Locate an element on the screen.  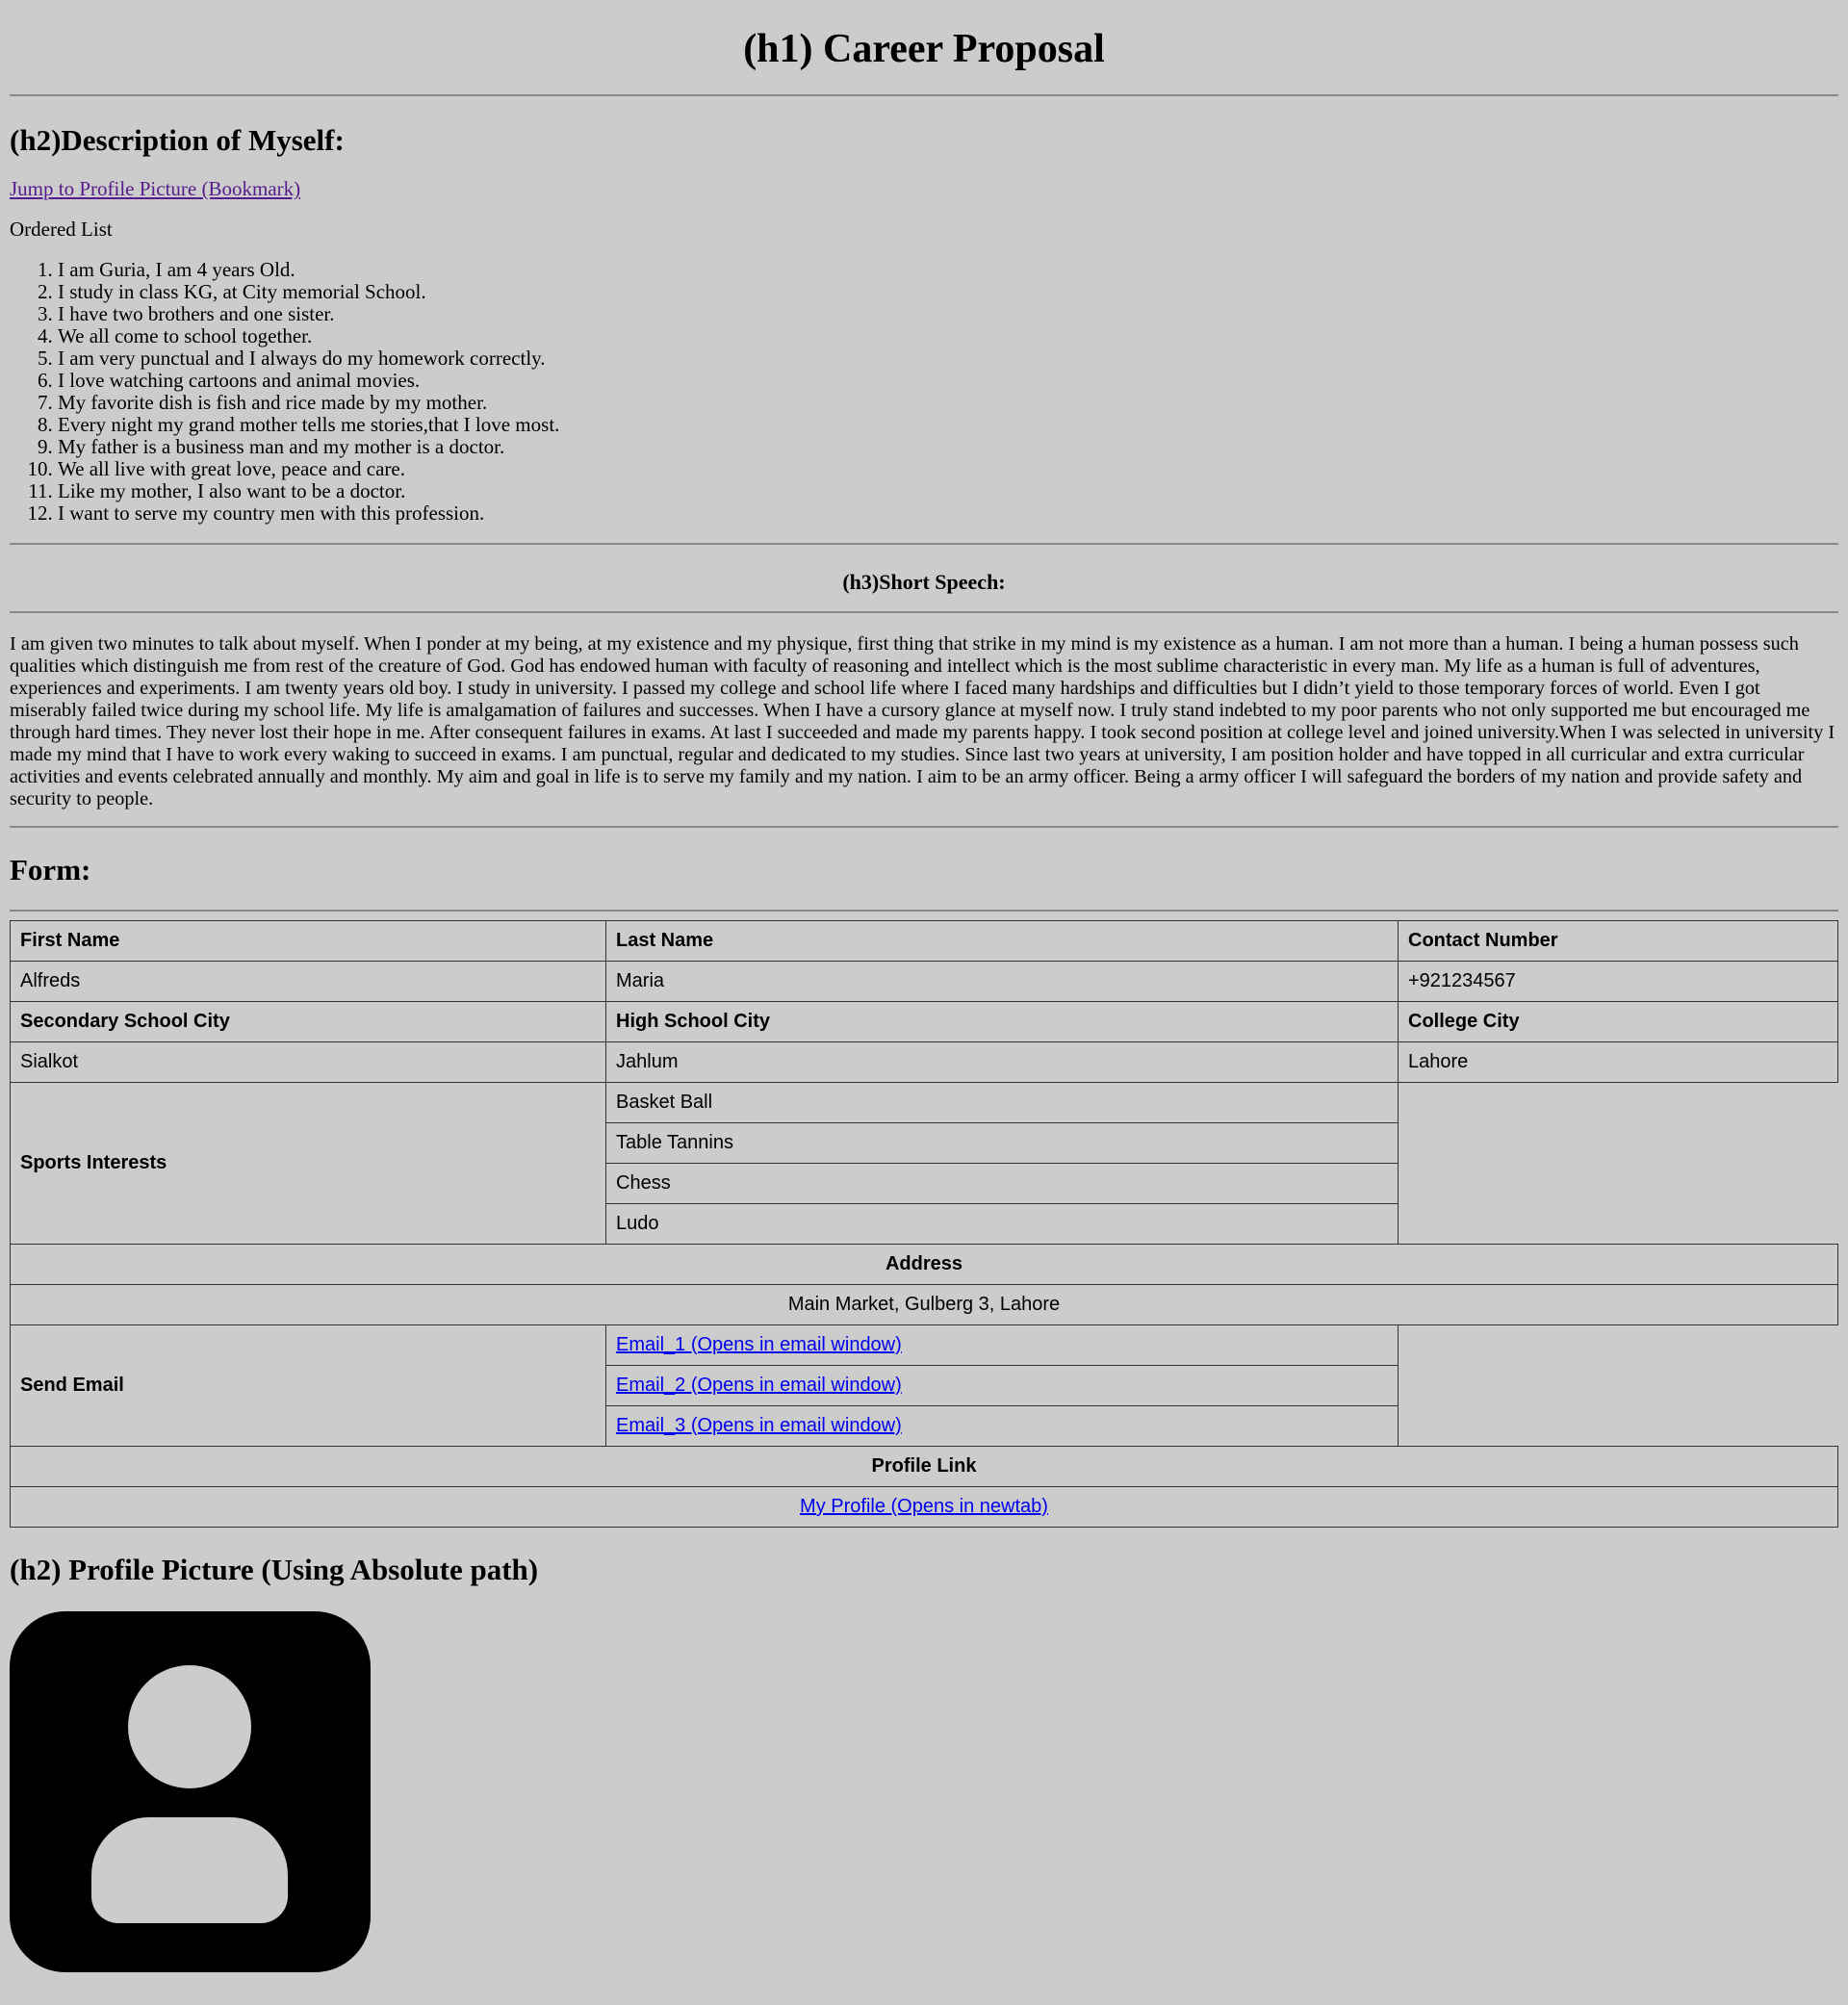
profile-link-header: Profile Link is located at coordinates (924, 1467).